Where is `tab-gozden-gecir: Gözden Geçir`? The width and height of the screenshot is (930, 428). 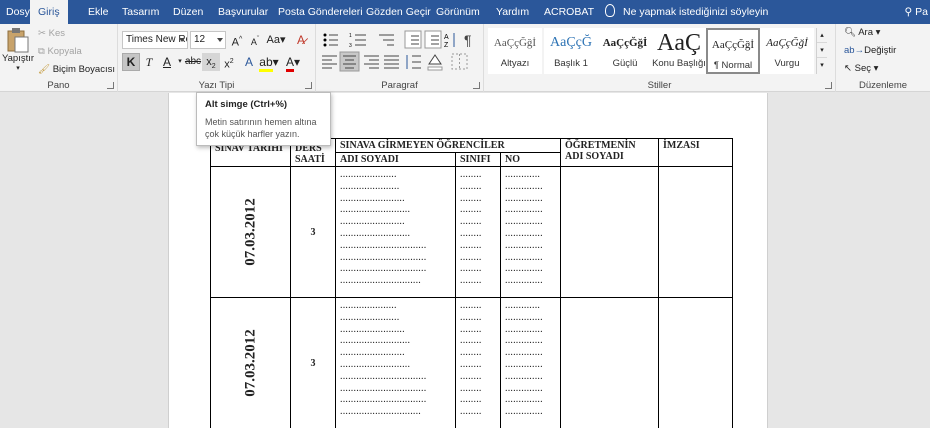 tab-gozden-gecir: Gözden Geçir is located at coordinates (398, 12).